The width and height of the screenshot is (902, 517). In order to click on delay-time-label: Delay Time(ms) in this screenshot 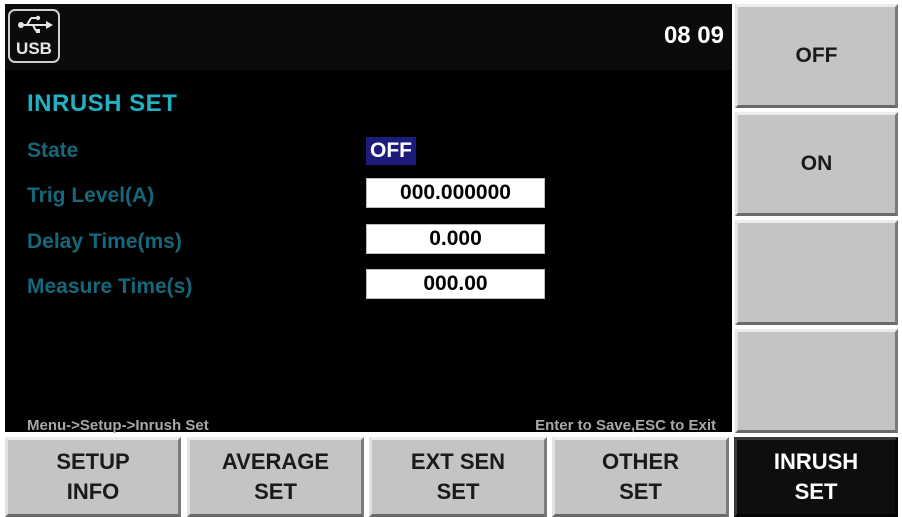, I will do `click(104, 241)`.